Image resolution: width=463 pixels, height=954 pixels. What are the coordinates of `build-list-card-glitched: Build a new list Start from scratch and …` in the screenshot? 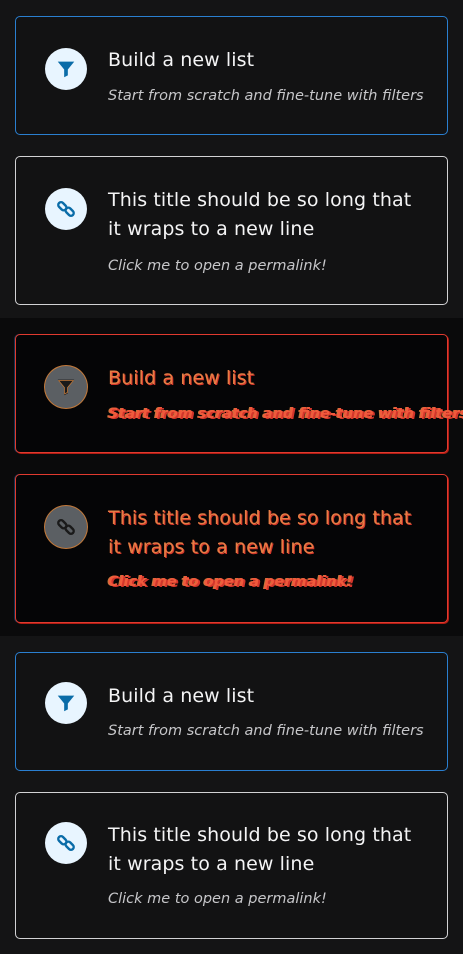 It's located at (239, 393).